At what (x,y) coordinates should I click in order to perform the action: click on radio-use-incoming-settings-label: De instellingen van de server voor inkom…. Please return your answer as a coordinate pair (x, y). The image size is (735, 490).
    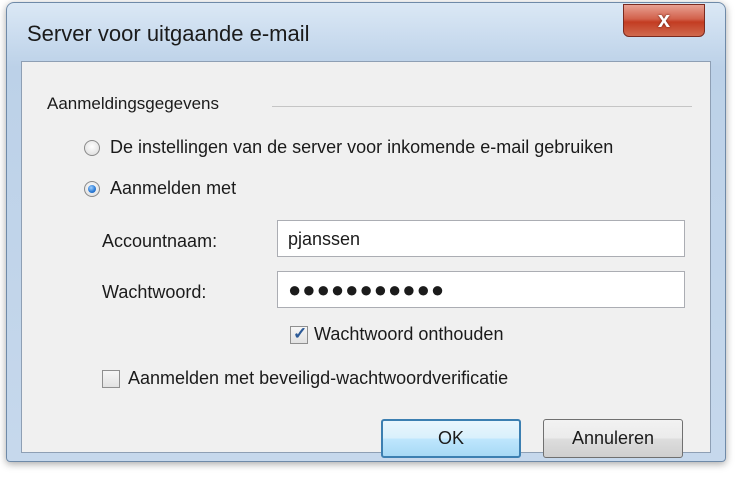
    Looking at the image, I should click on (361, 147).